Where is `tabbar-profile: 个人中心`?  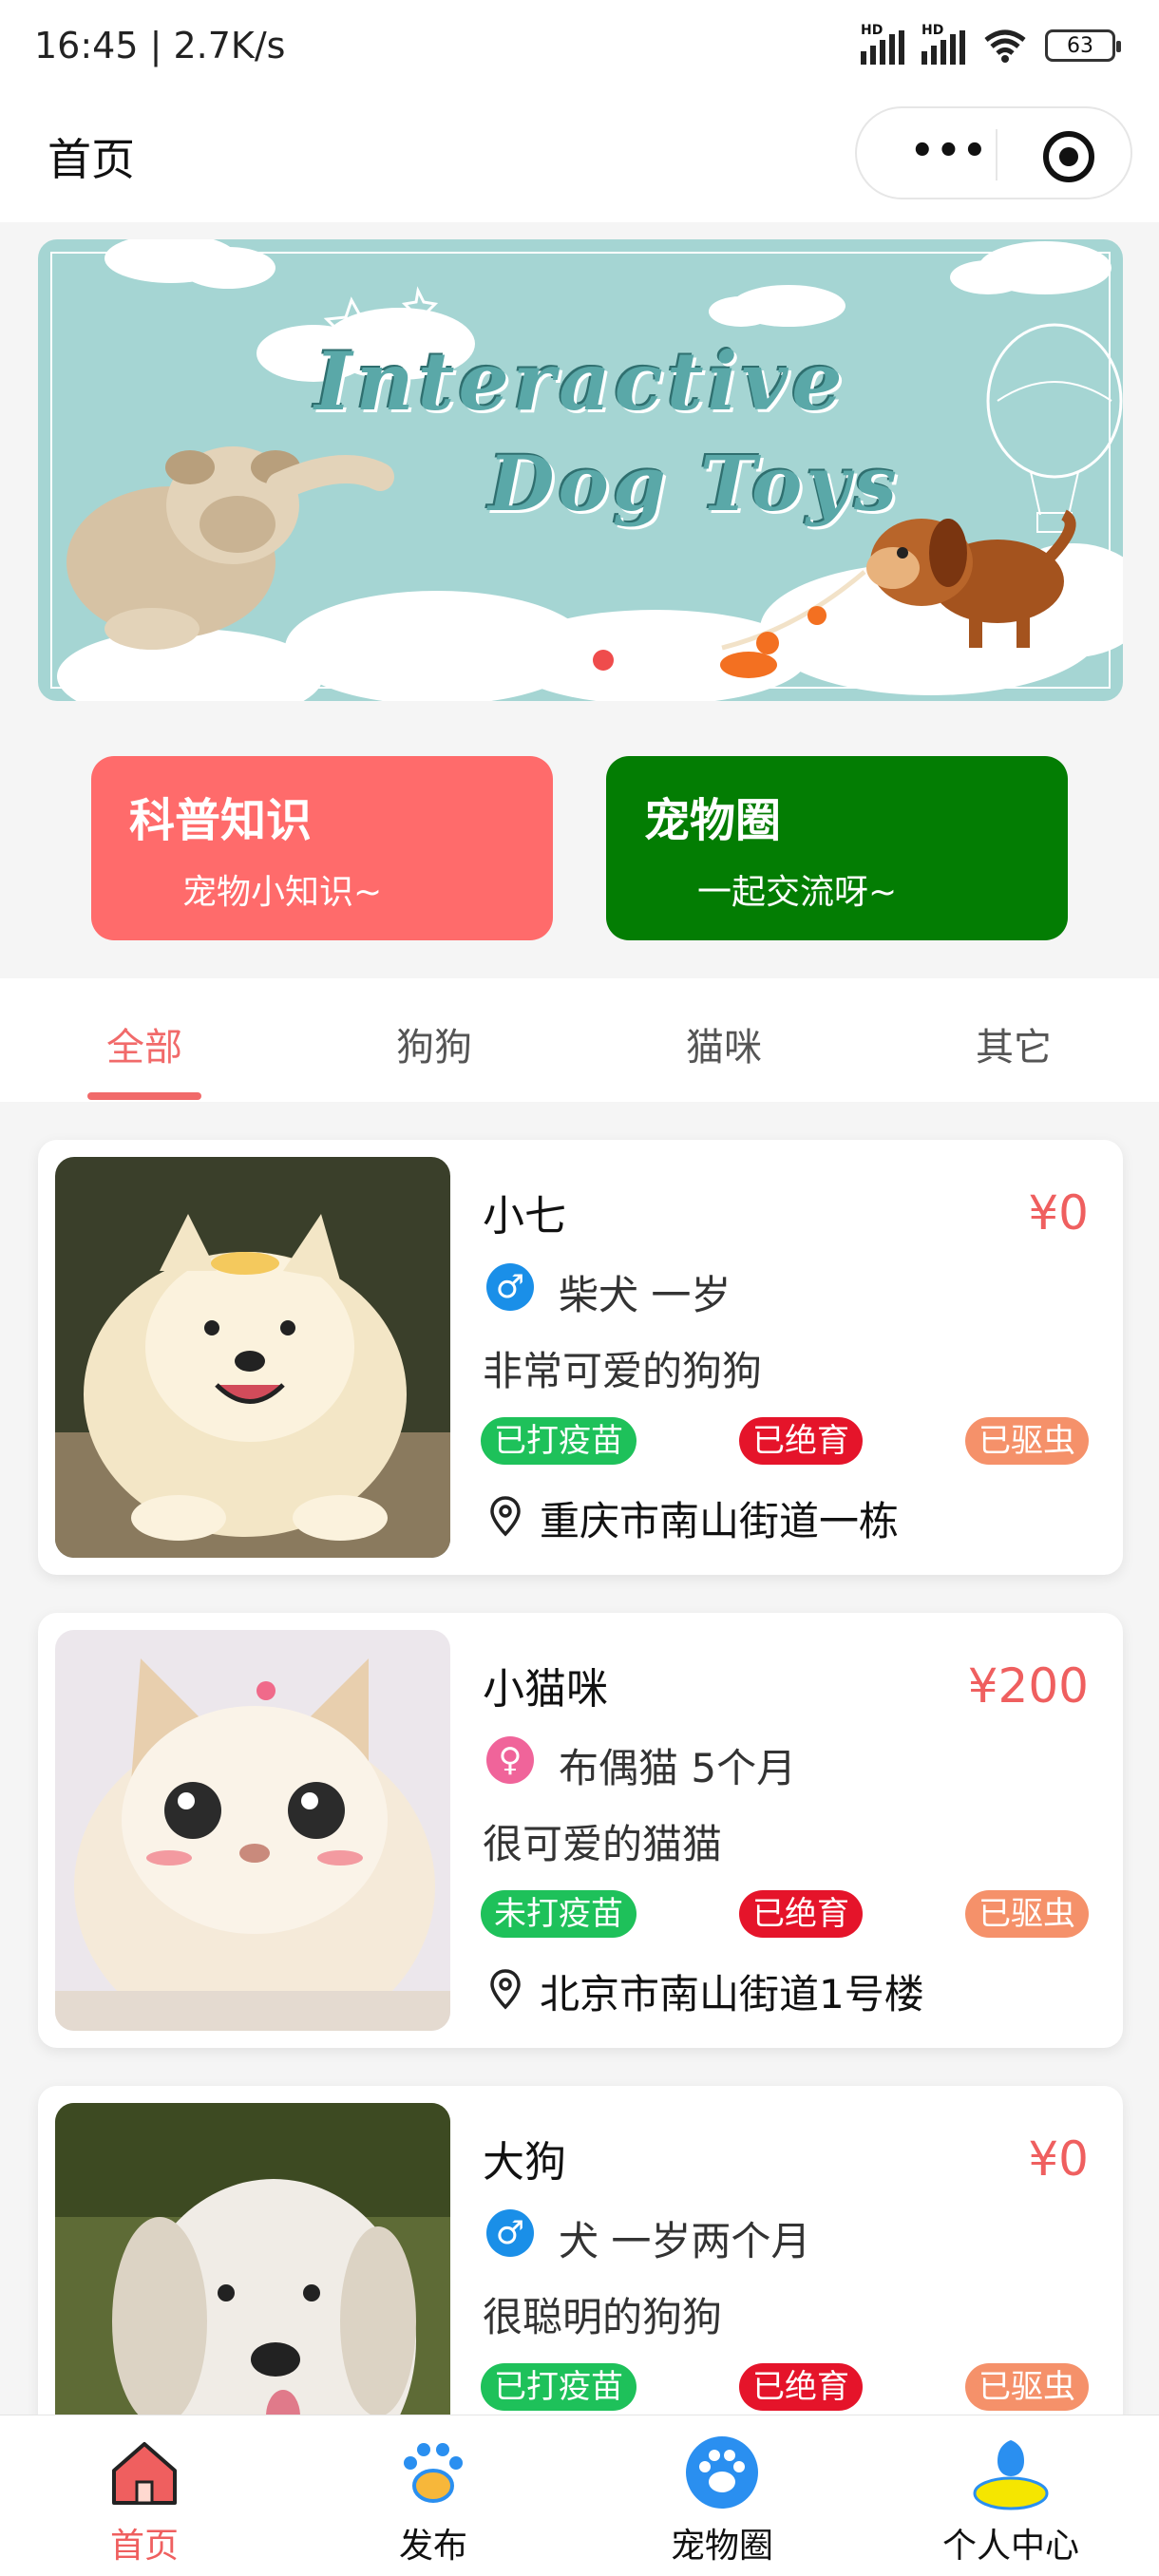 tabbar-profile: 个人中心 is located at coordinates (1010, 2495).